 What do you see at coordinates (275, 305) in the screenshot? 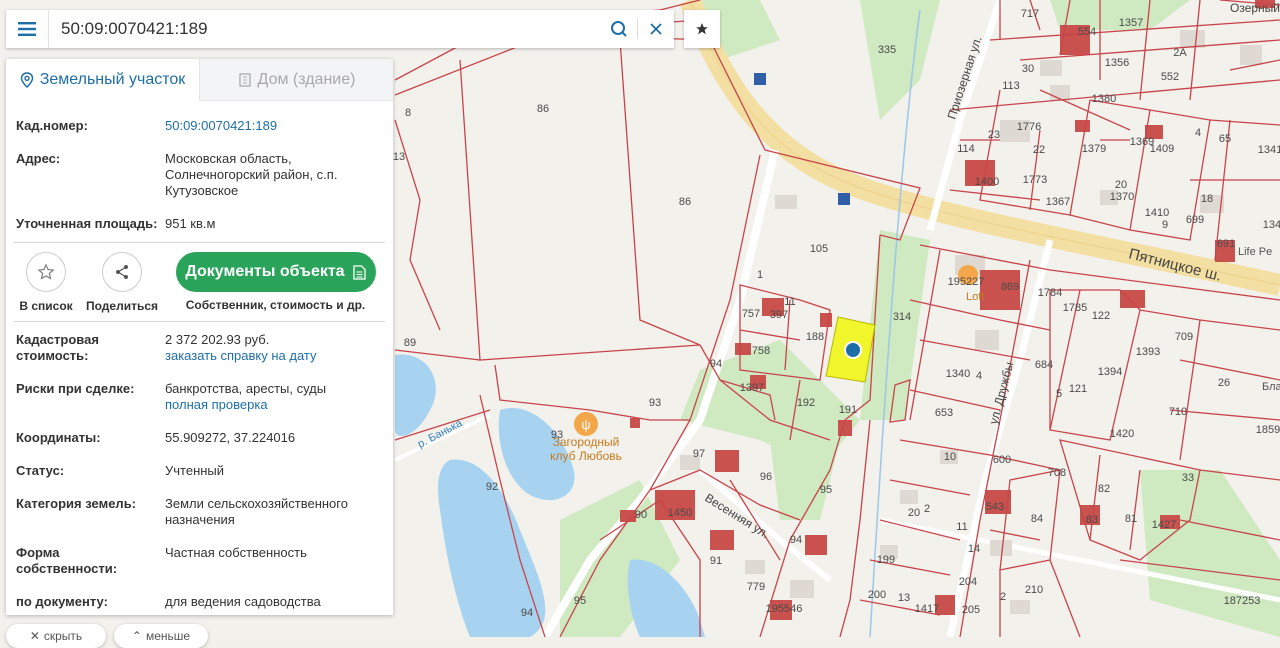
I see `documents-sub-label: Собственник, стоимость и др.` at bounding box center [275, 305].